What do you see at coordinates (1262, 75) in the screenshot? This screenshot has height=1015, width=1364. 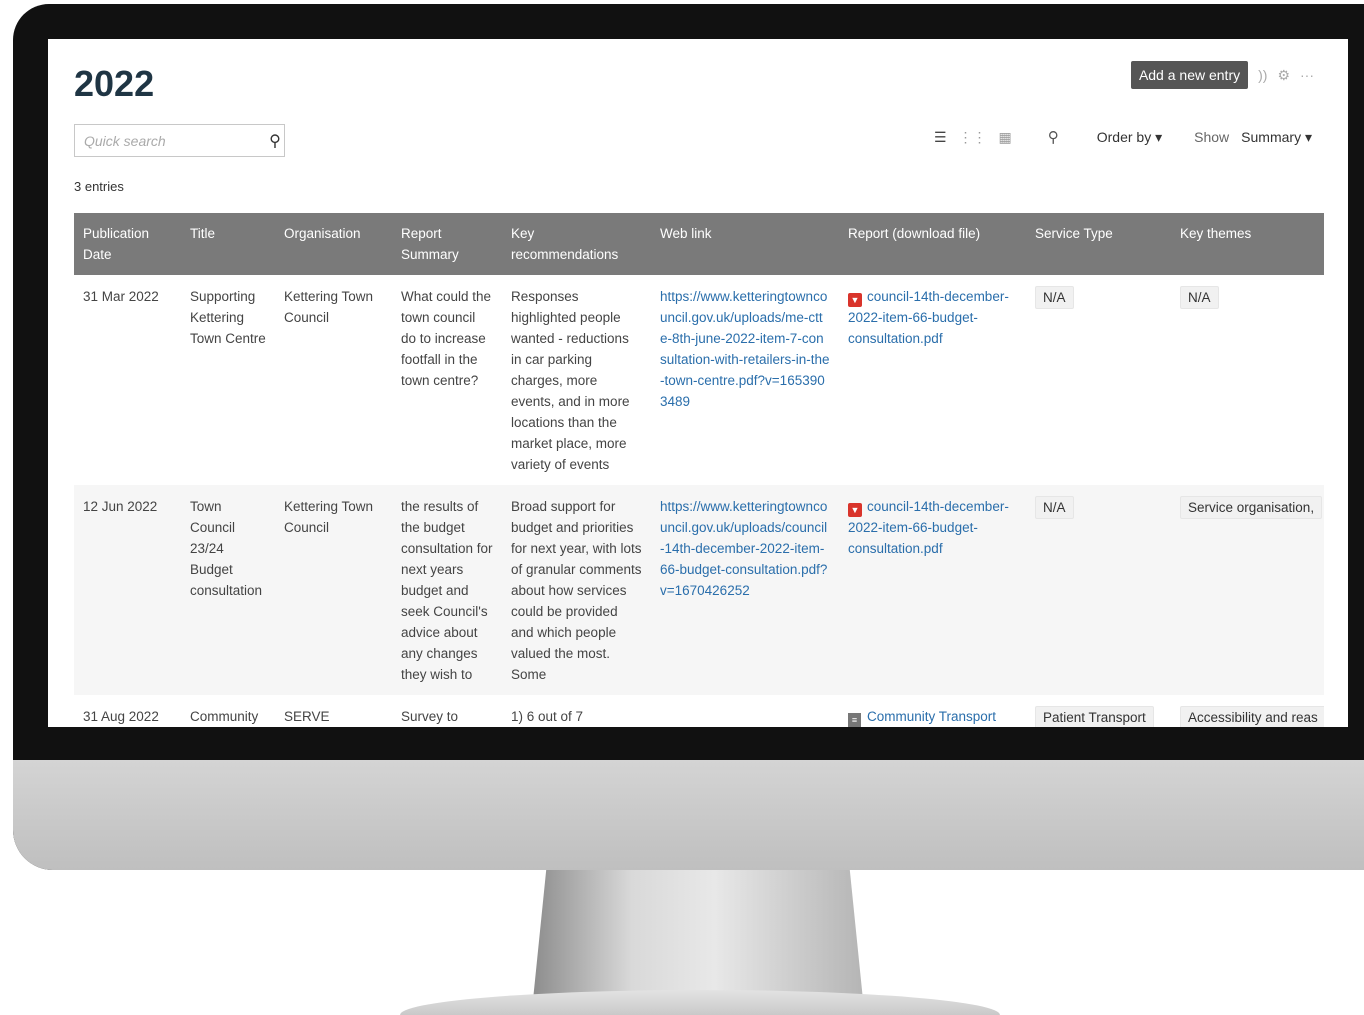 I see `rss-icon: ))` at bounding box center [1262, 75].